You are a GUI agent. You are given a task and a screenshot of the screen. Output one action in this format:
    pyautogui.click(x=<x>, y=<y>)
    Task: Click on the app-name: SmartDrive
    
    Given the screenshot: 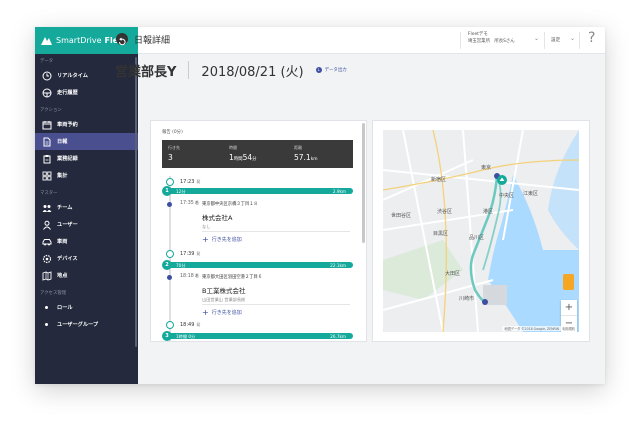 What is the action you would take?
    pyautogui.click(x=79, y=40)
    